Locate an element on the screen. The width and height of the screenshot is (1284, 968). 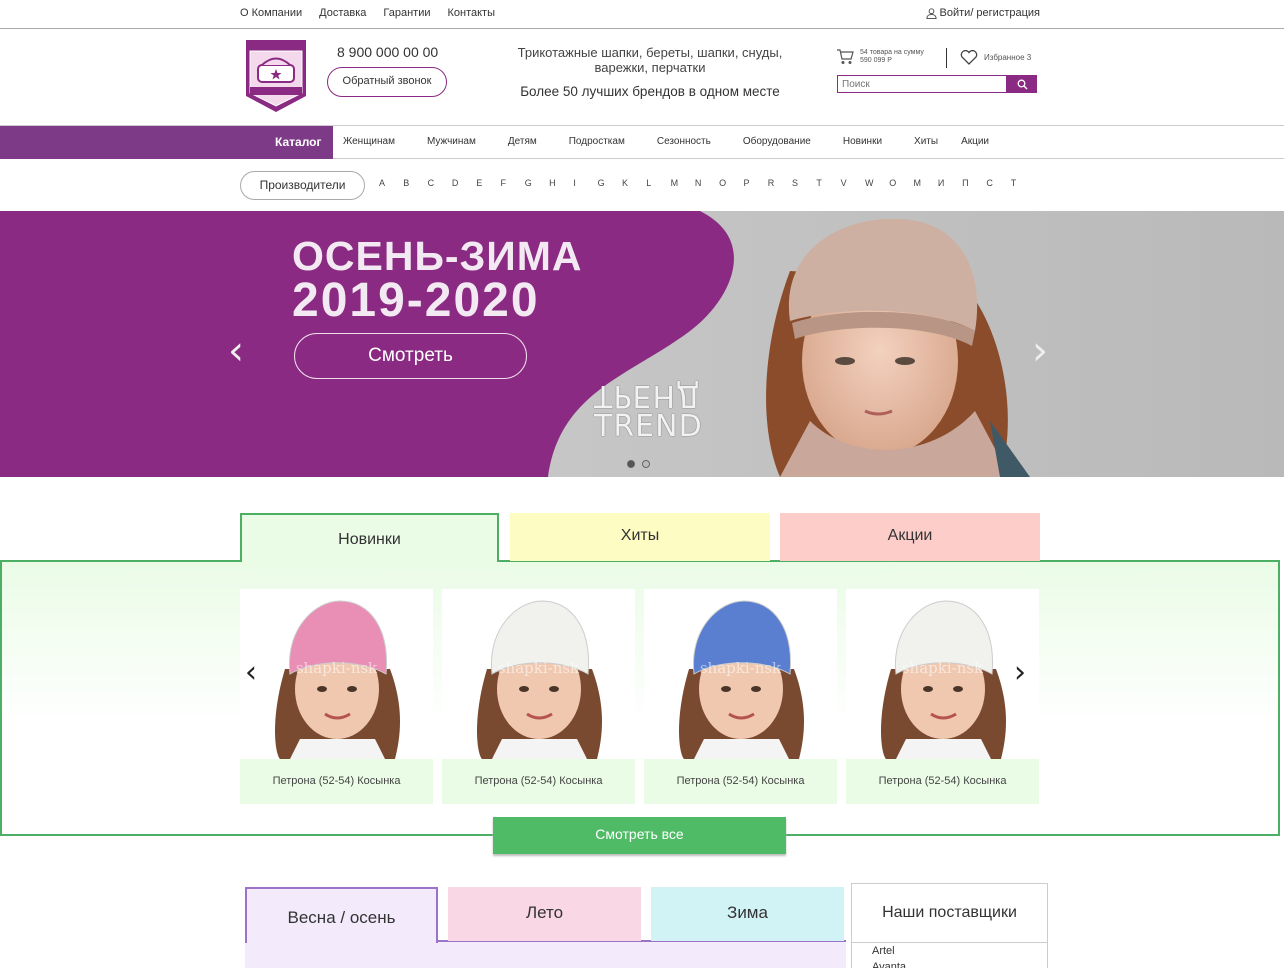
top-link-delivery: Доставка is located at coordinates (342, 13).